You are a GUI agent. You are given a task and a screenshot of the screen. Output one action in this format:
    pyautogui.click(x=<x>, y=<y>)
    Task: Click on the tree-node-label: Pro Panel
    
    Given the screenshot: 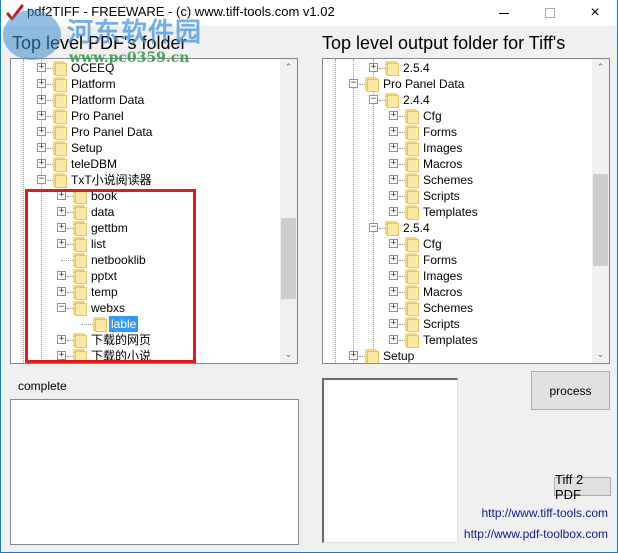 What is the action you would take?
    pyautogui.click(x=97, y=116)
    